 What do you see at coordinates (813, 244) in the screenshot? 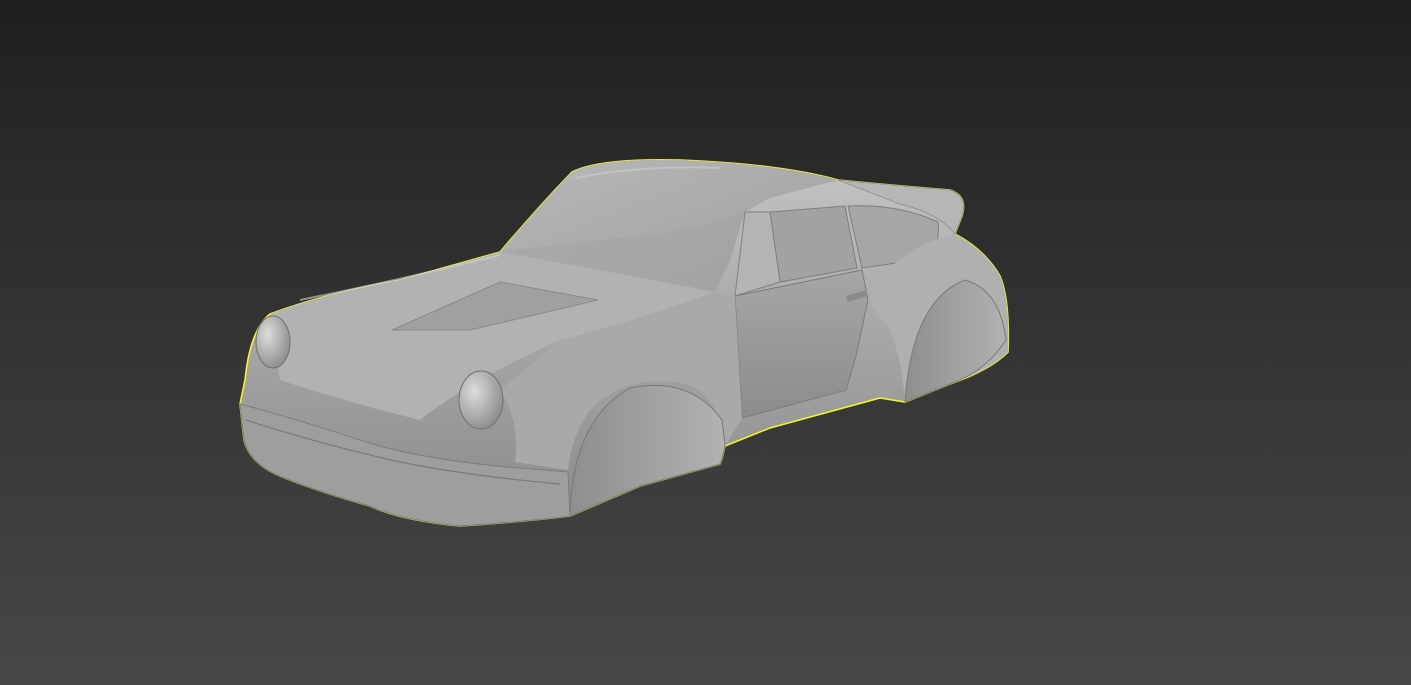
I see `side-window-front` at bounding box center [813, 244].